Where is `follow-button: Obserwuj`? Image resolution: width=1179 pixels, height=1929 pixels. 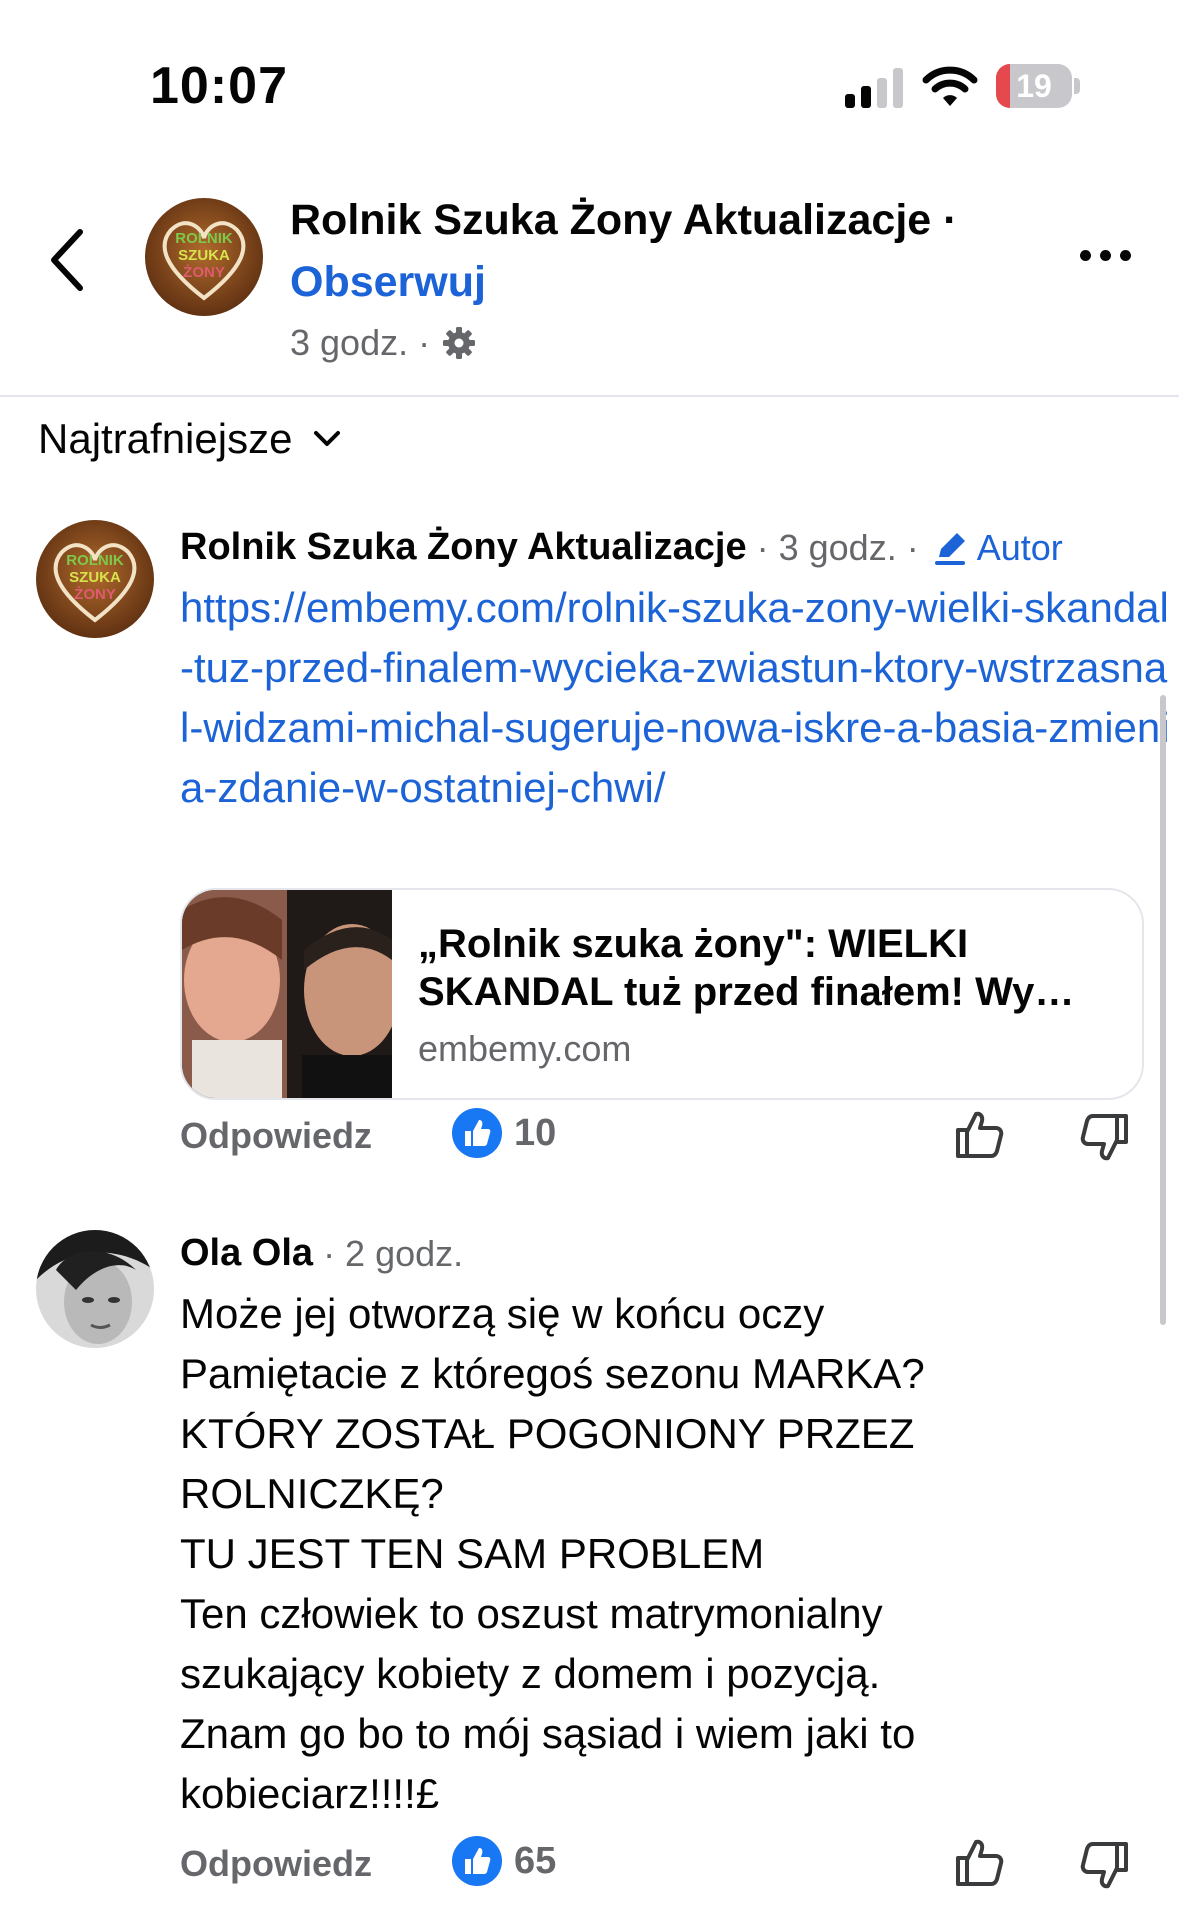
follow-button: Obserwuj is located at coordinates (388, 282).